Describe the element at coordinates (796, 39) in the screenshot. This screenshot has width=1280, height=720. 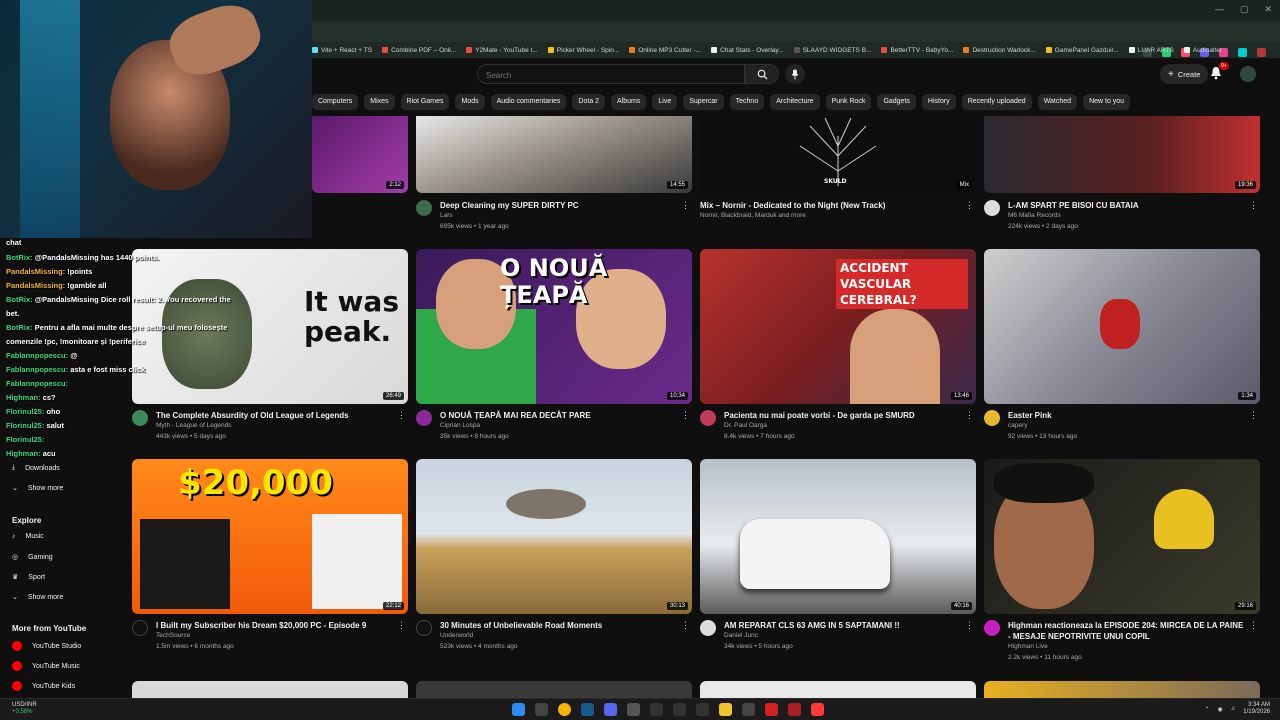
I see `address-bar` at that location.